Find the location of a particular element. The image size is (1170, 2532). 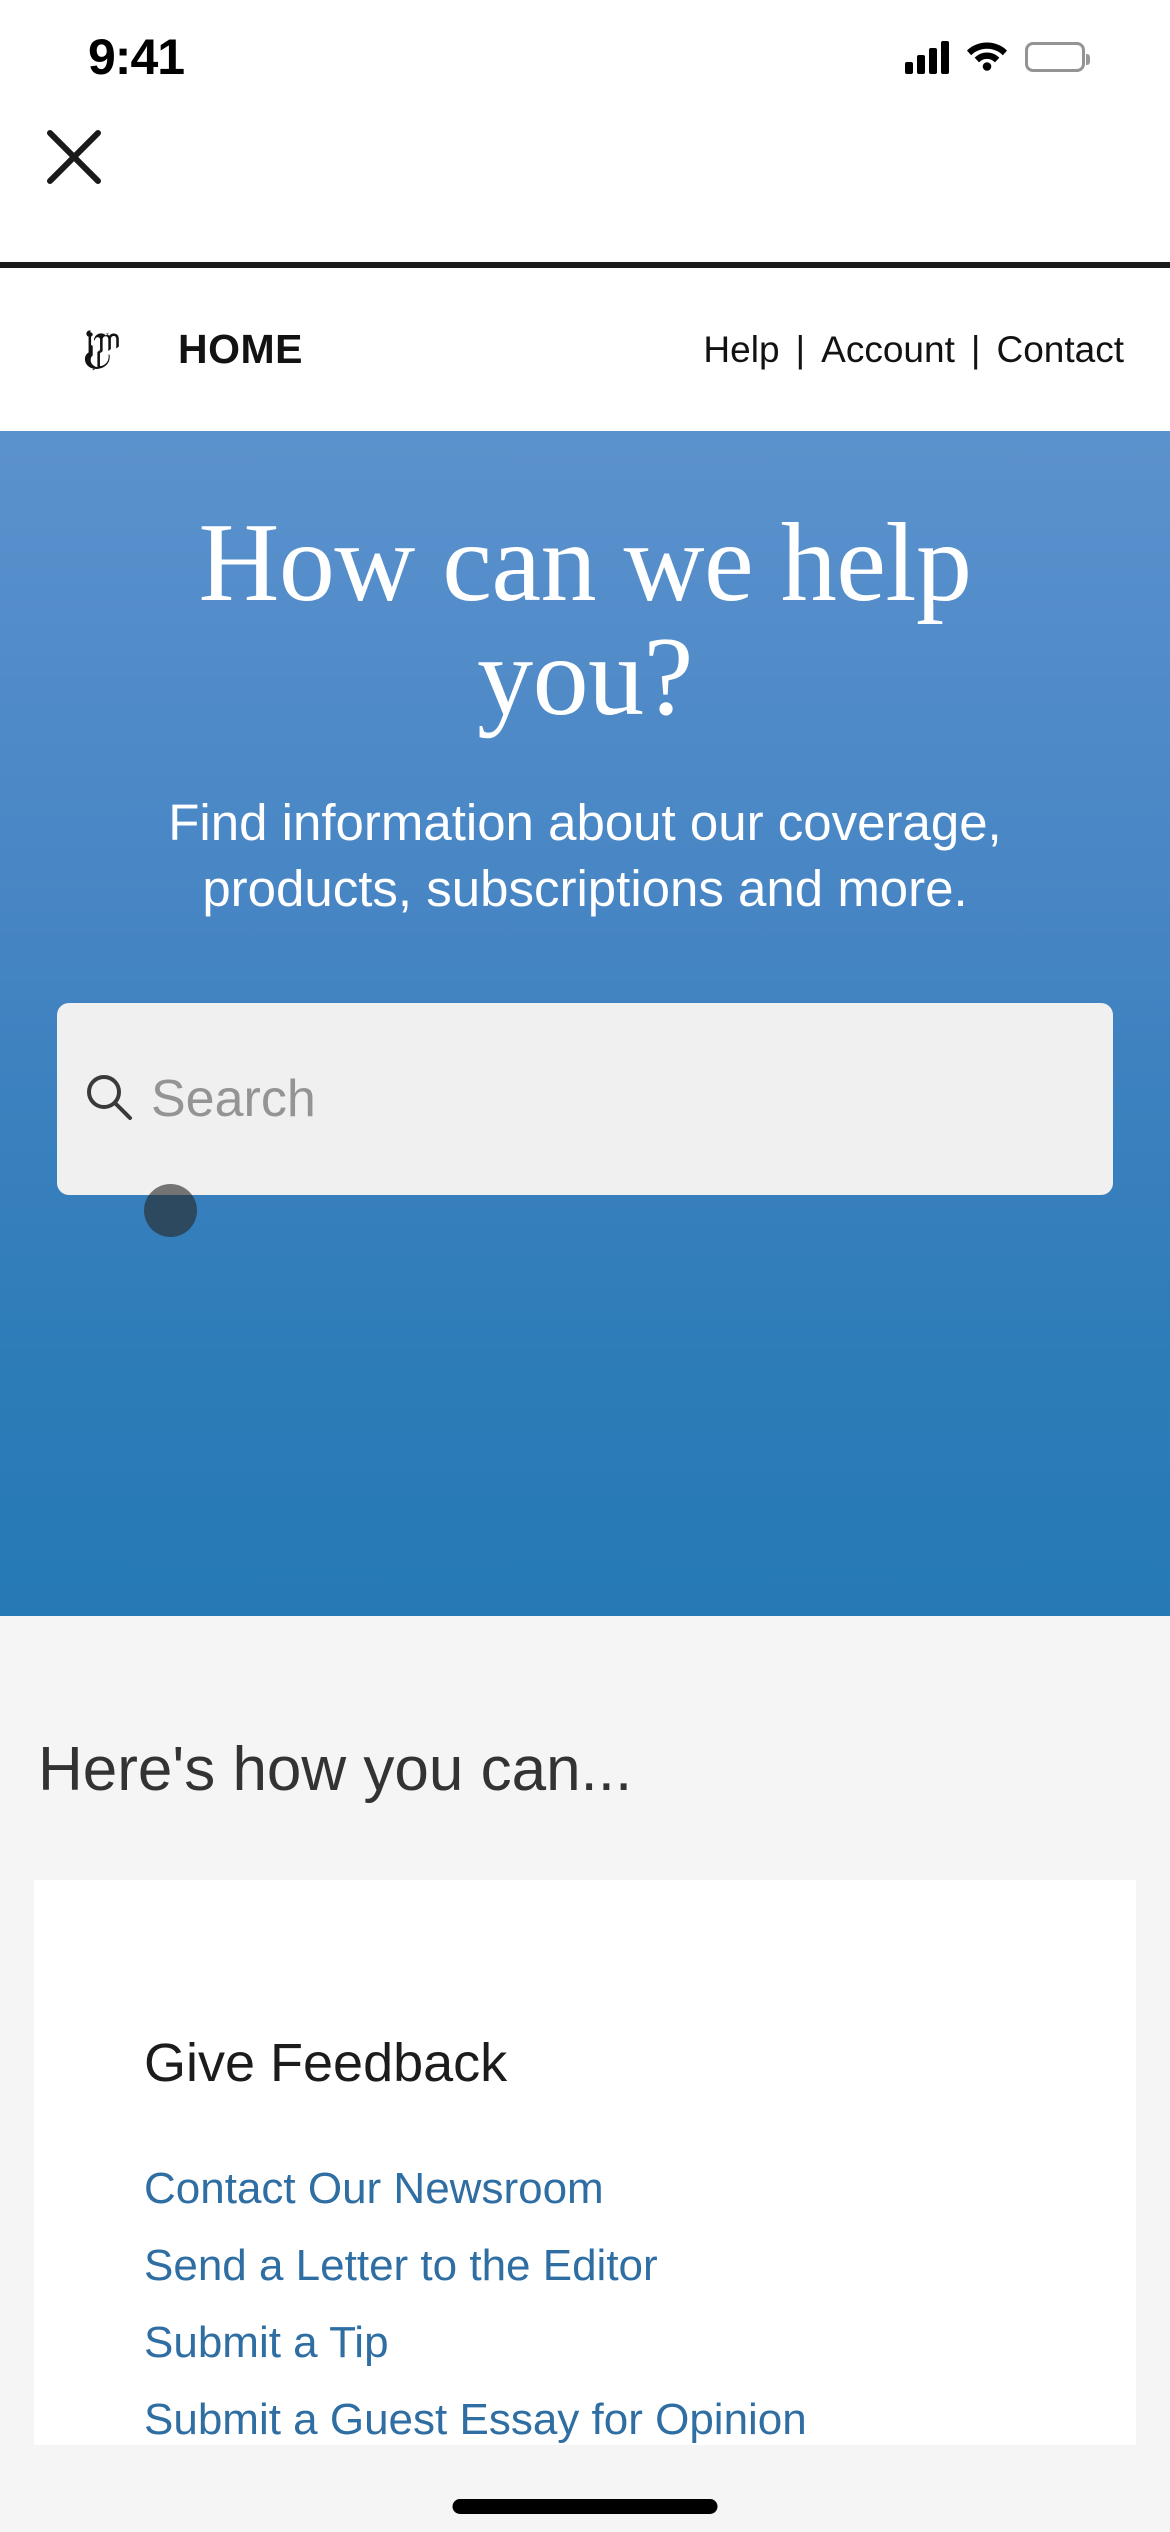

close-x-icon is located at coordinates (74, 157).